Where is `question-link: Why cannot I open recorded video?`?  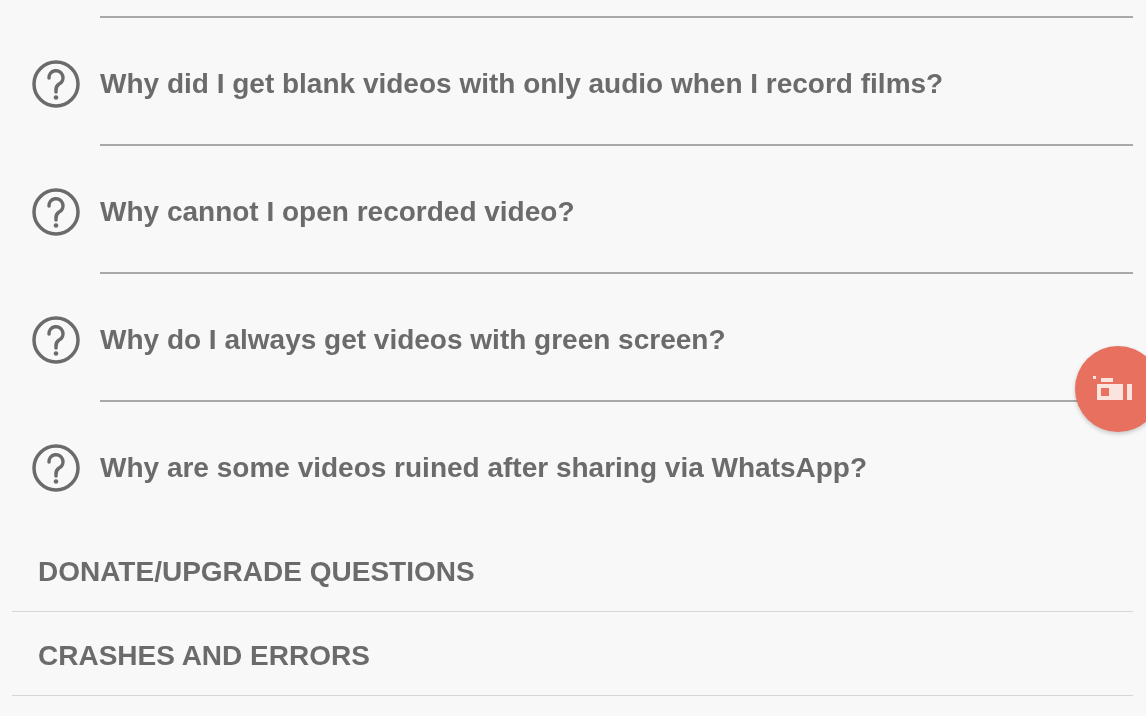 question-link: Why cannot I open recorded video? is located at coordinates (337, 212).